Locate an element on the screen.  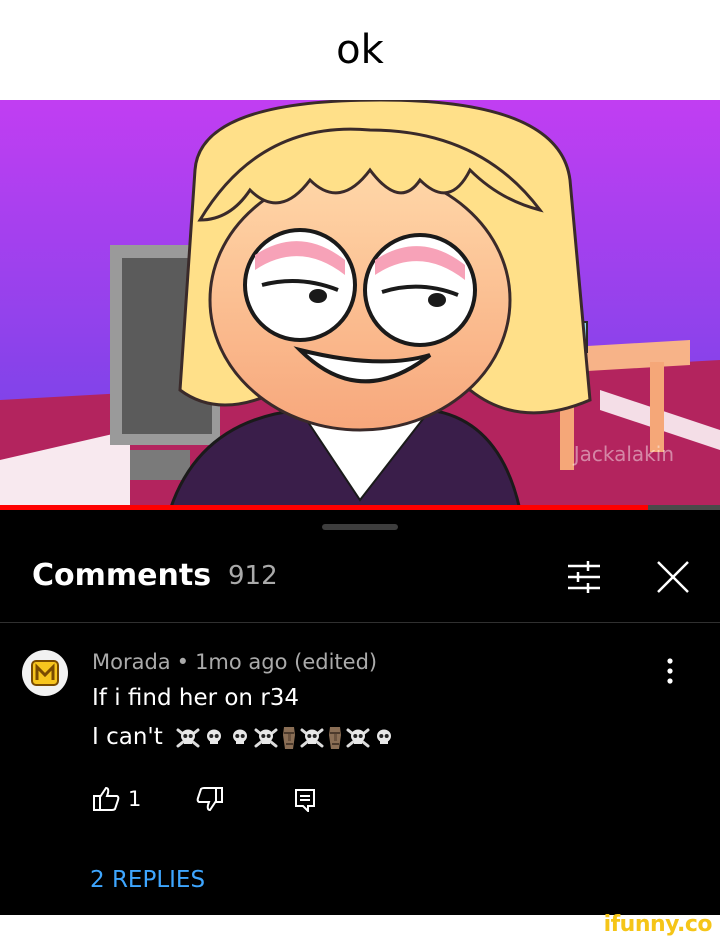
comment-meta: Morada • 1mo ago (edited) is located at coordinates (234, 662).